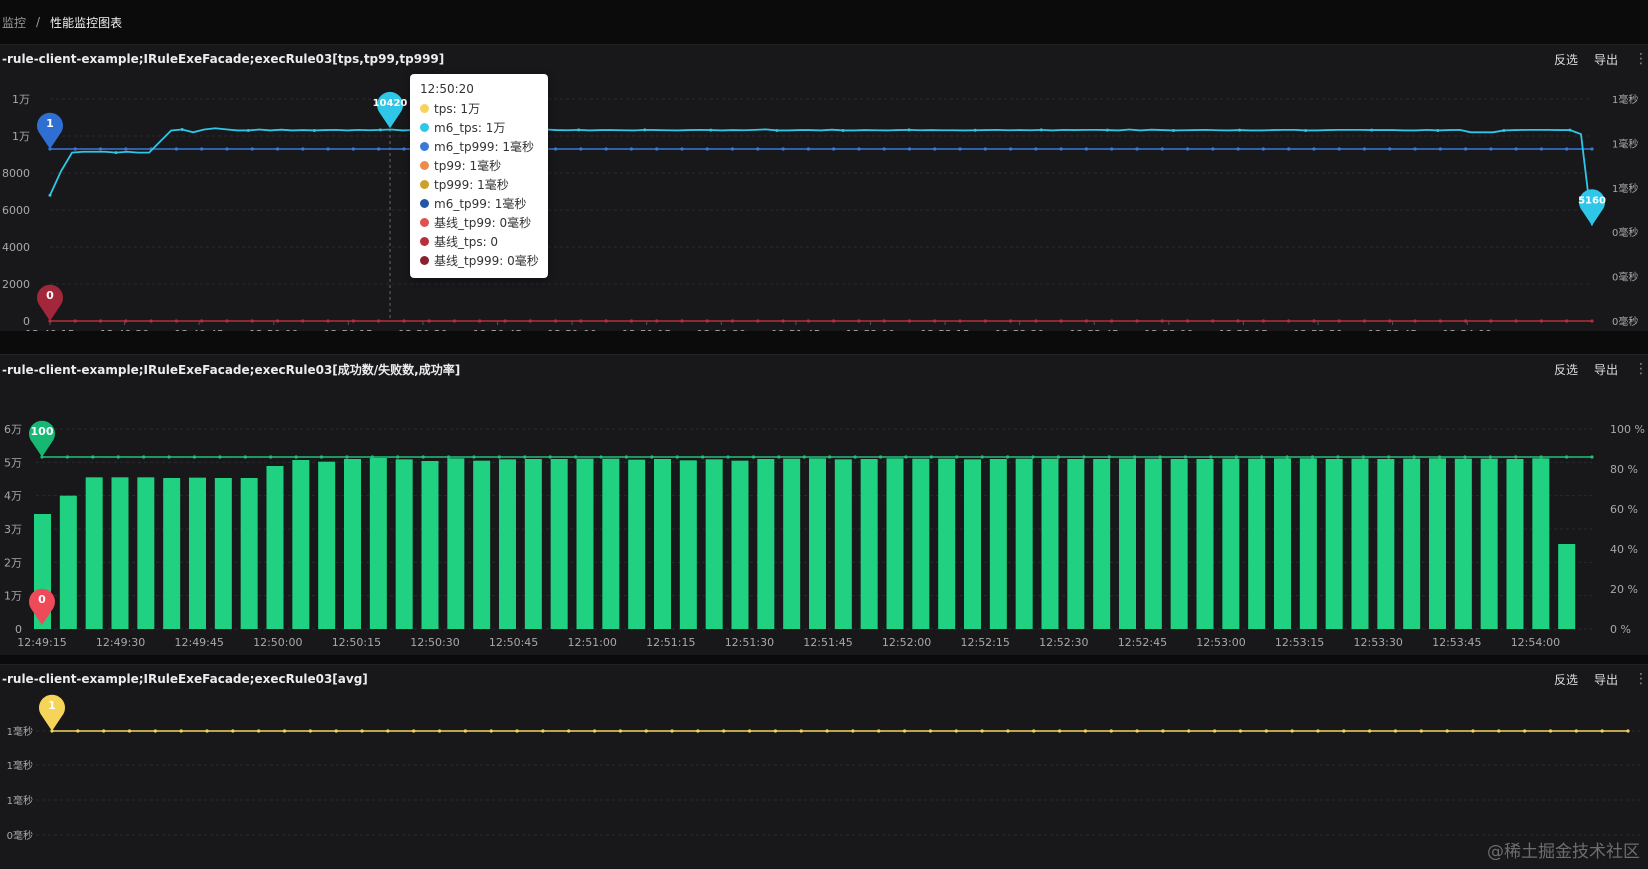 The height and width of the screenshot is (869, 1648). What do you see at coordinates (13, 429) in the screenshot?
I see `y-tick-label: 6万` at bounding box center [13, 429].